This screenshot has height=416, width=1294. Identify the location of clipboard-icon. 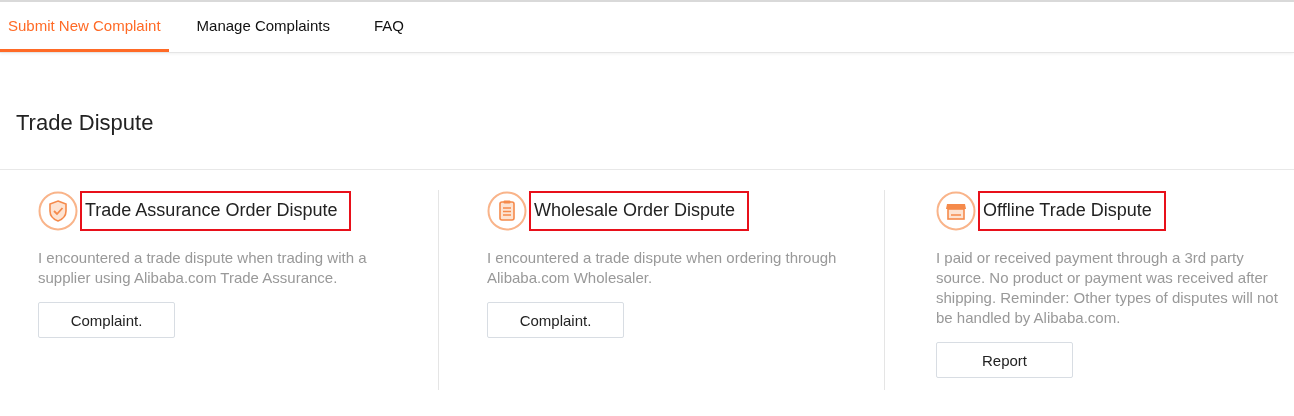
(507, 211).